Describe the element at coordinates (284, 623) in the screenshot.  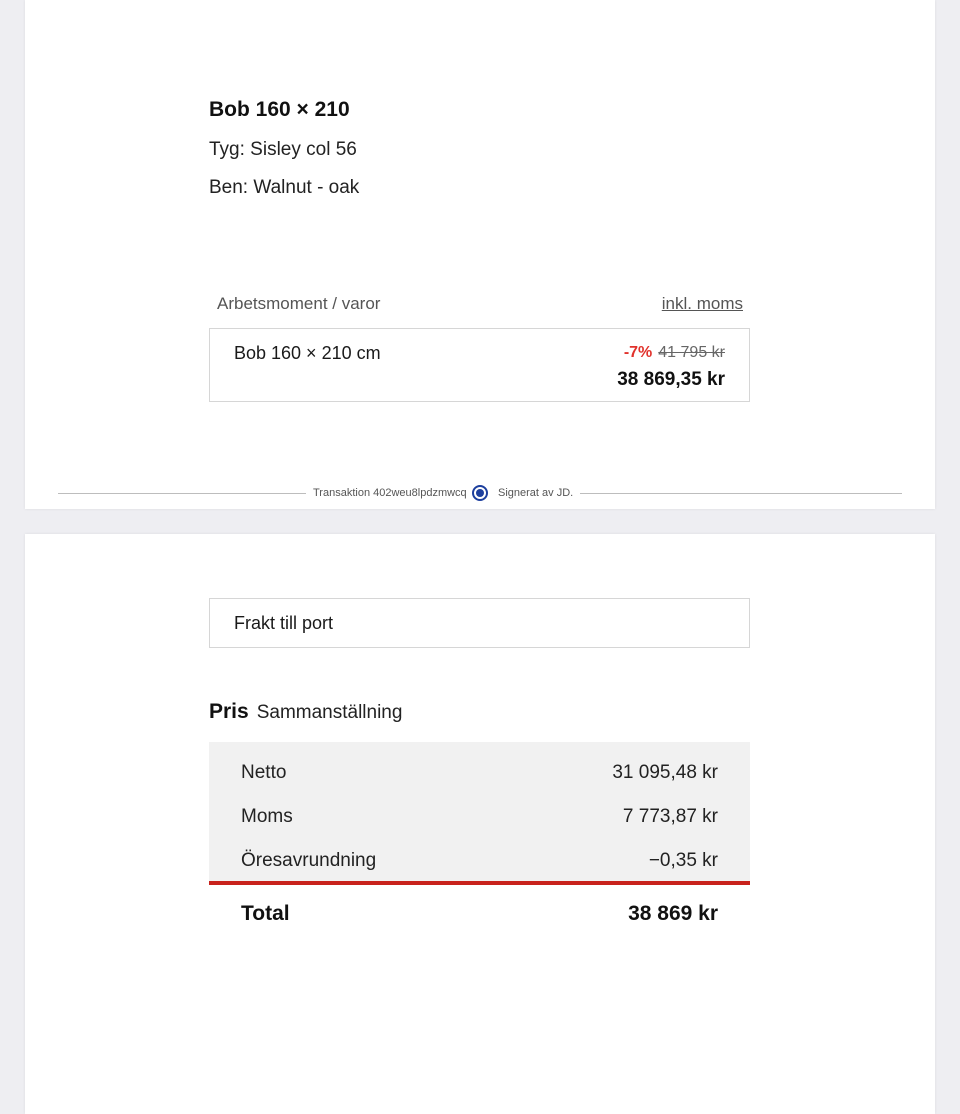
I see `shipping-label: Frakt till port` at that location.